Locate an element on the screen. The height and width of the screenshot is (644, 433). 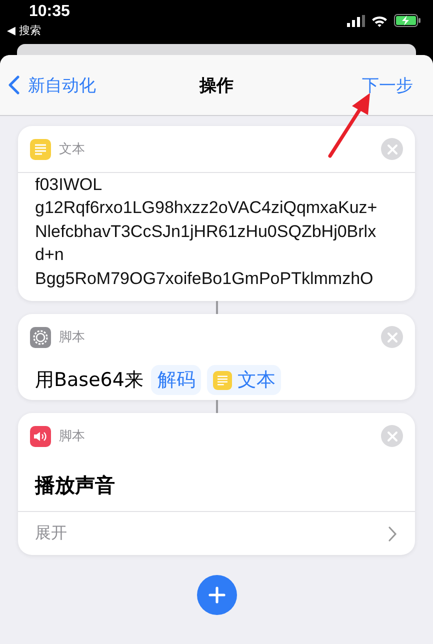
speaker-icon is located at coordinates (40, 436).